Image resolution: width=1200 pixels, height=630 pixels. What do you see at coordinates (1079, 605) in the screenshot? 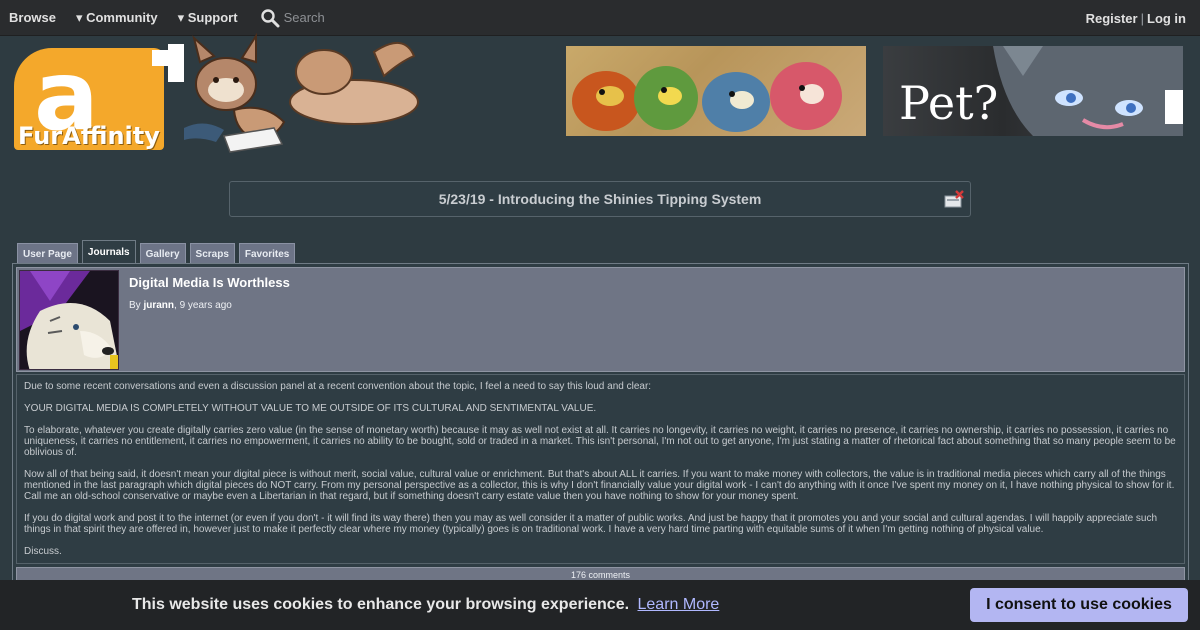
I see `consent-button: I consent to use cookies` at bounding box center [1079, 605].